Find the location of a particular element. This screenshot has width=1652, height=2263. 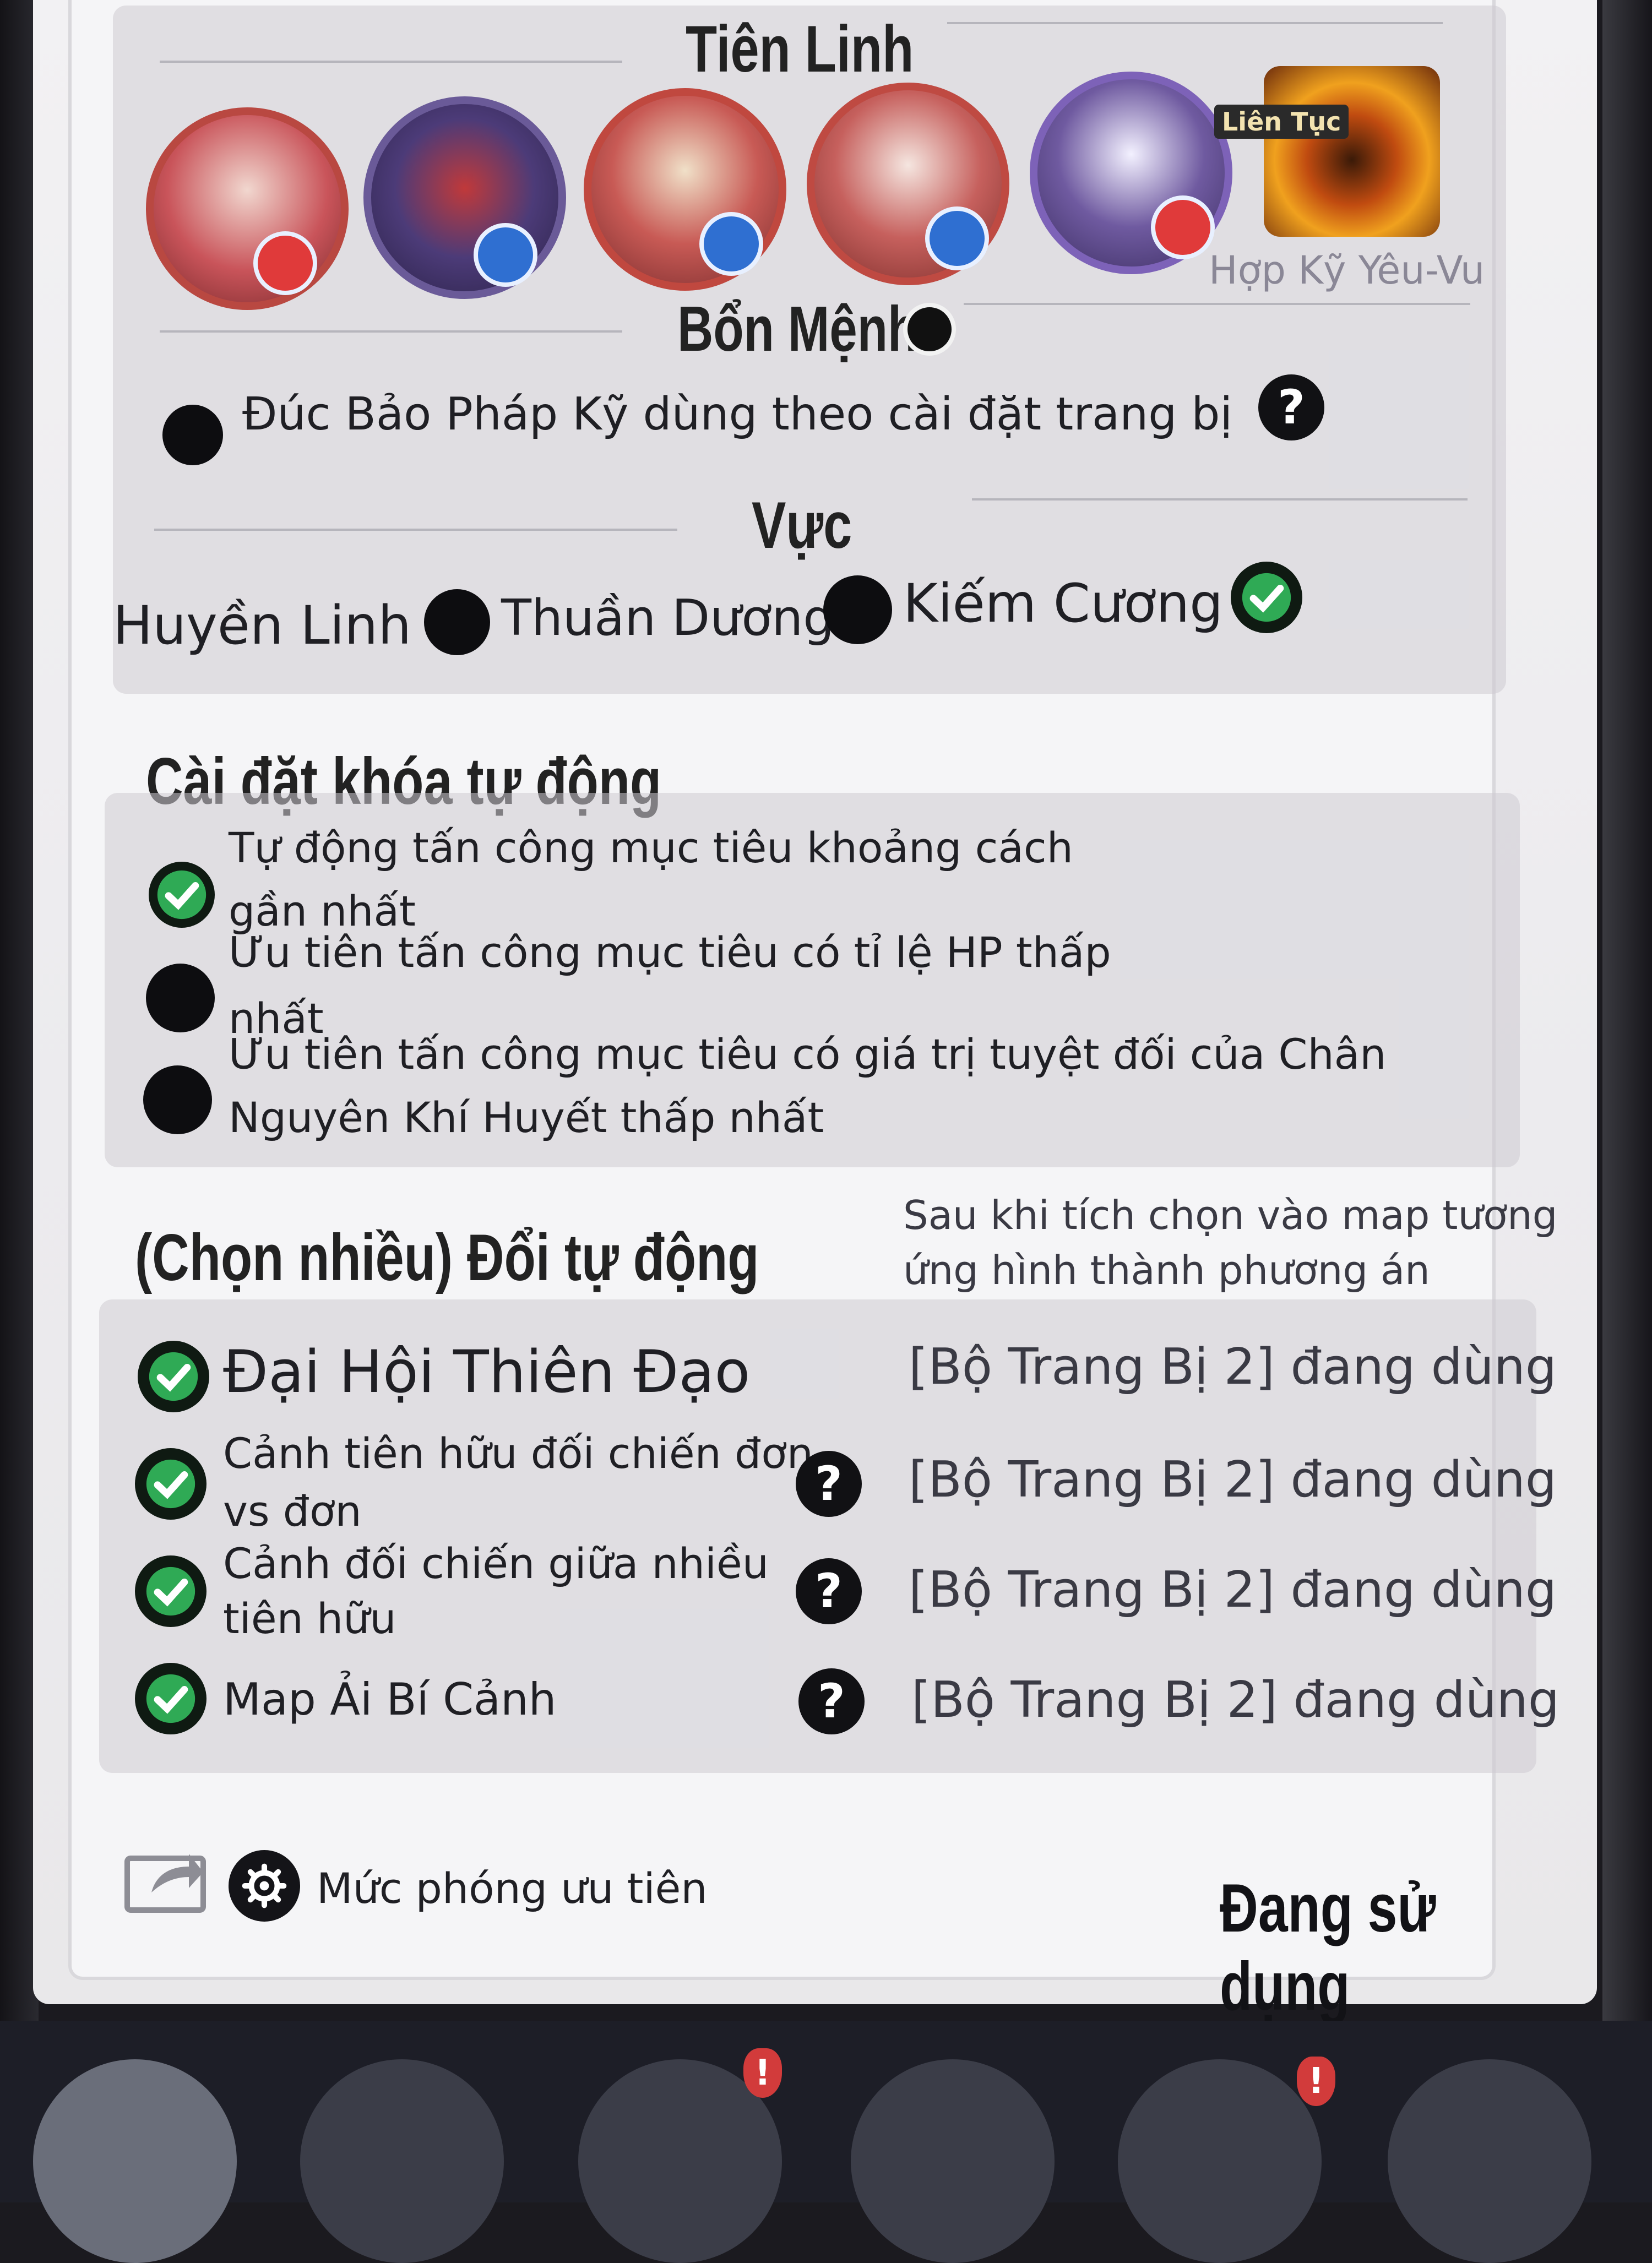

tien-linh-title: Tiên Linh is located at coordinates (800, 49).